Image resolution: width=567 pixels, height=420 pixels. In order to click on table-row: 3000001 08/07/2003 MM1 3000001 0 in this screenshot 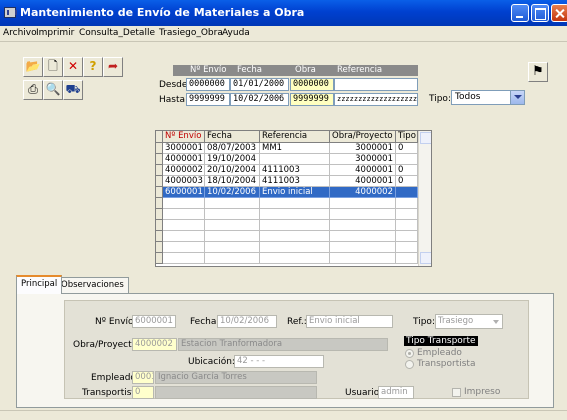, I will do `click(290, 148)`.